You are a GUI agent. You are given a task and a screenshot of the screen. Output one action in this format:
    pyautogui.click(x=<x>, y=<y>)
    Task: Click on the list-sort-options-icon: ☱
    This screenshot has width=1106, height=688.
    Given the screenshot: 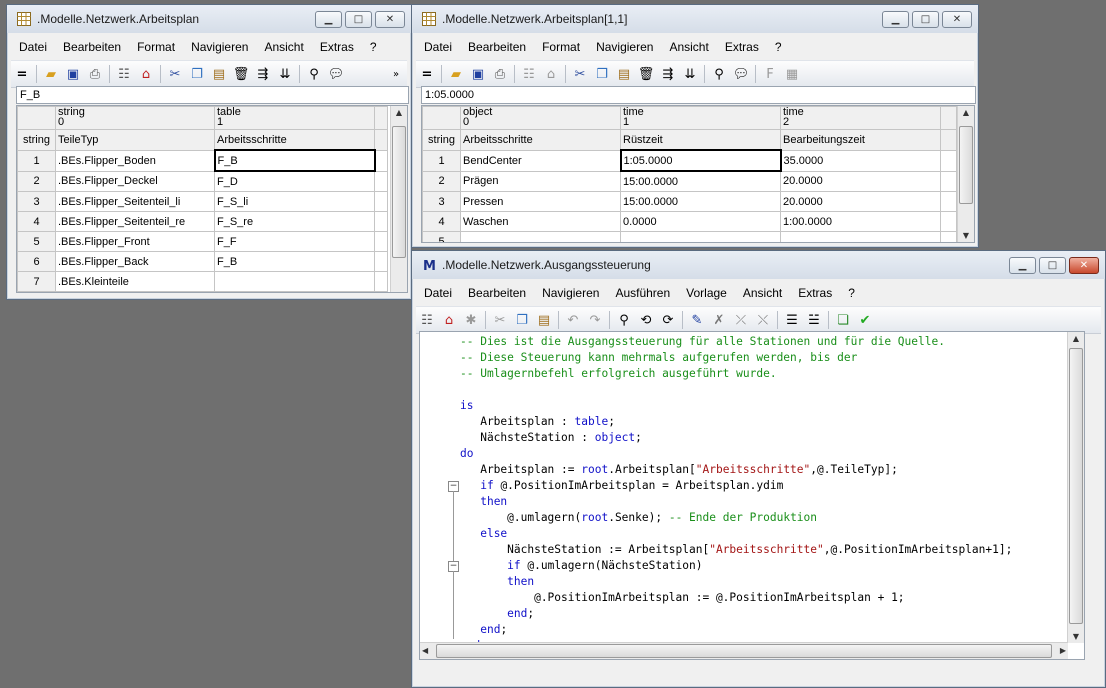 What is the action you would take?
    pyautogui.click(x=814, y=320)
    